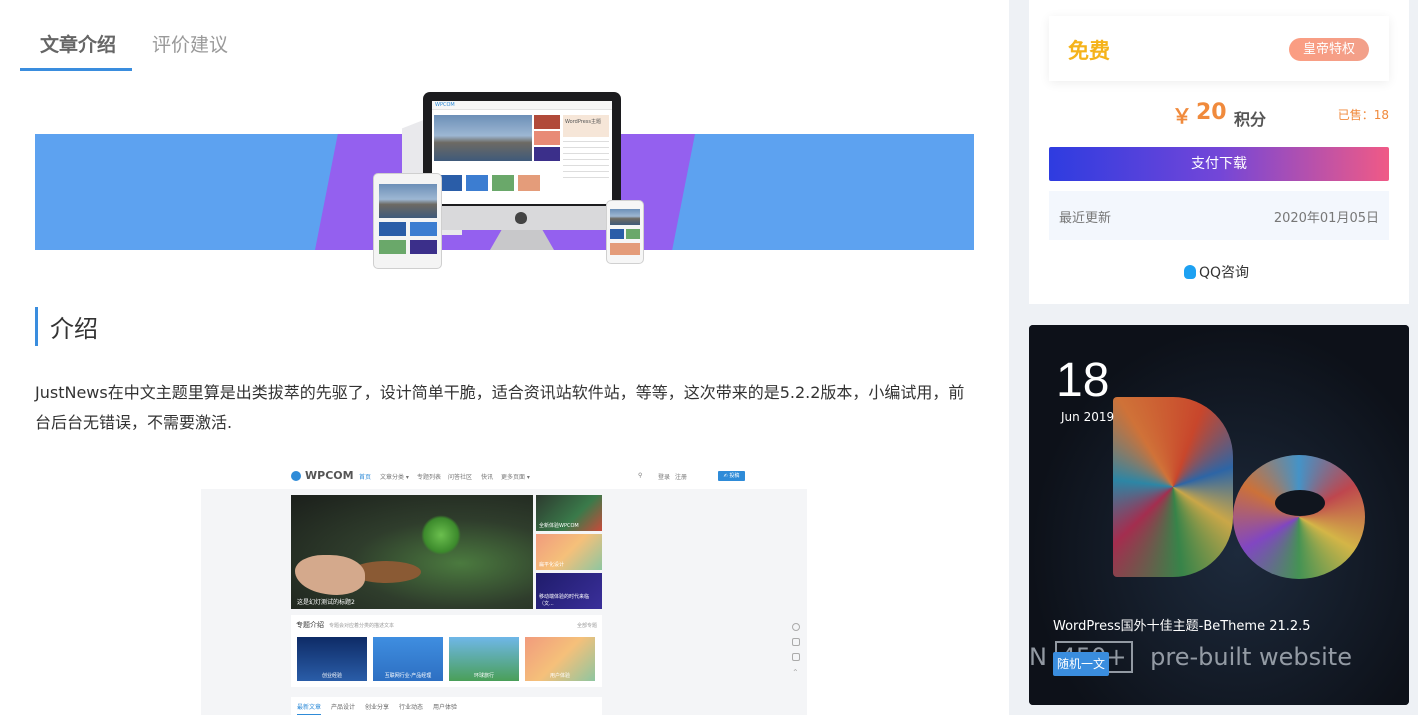 This screenshot has width=1418, height=715. I want to click on sold-count: 已售：18, so click(1363, 115).